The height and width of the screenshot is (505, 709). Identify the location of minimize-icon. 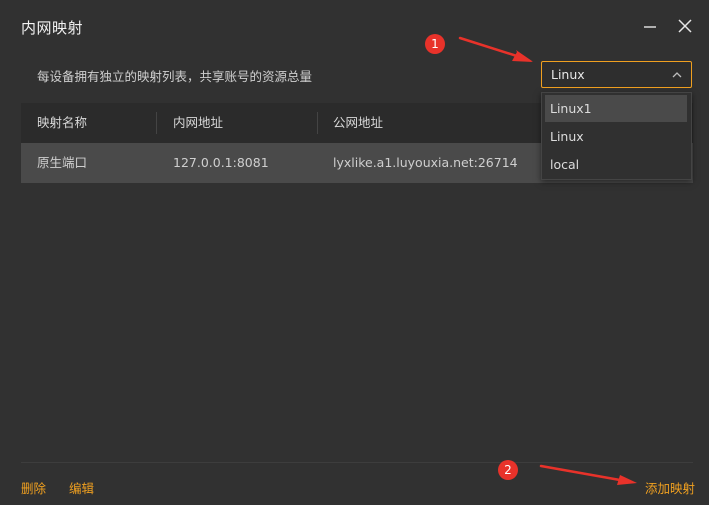
(650, 27).